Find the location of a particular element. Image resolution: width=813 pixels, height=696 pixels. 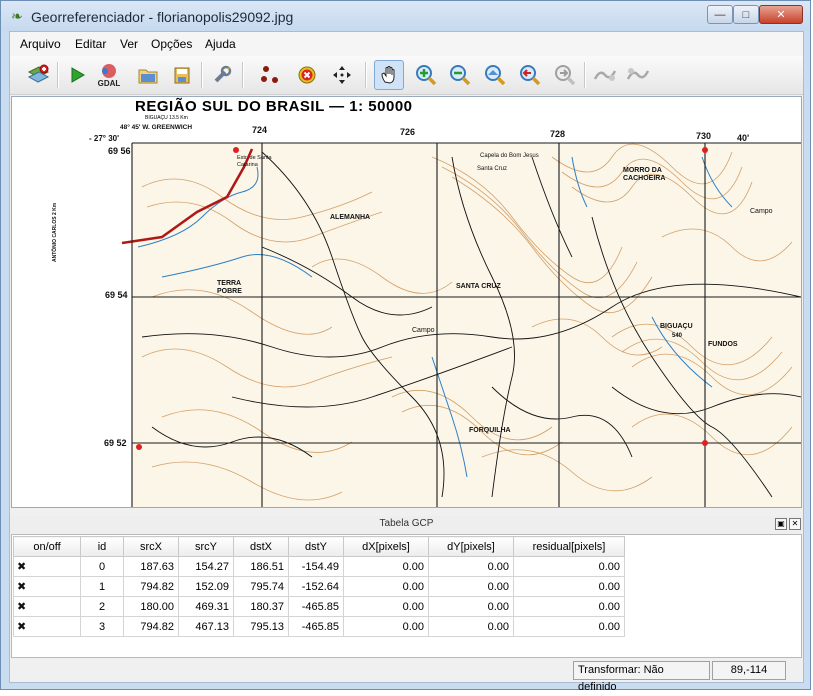

menu-arquivo: Arquivo is located at coordinates (40, 44).